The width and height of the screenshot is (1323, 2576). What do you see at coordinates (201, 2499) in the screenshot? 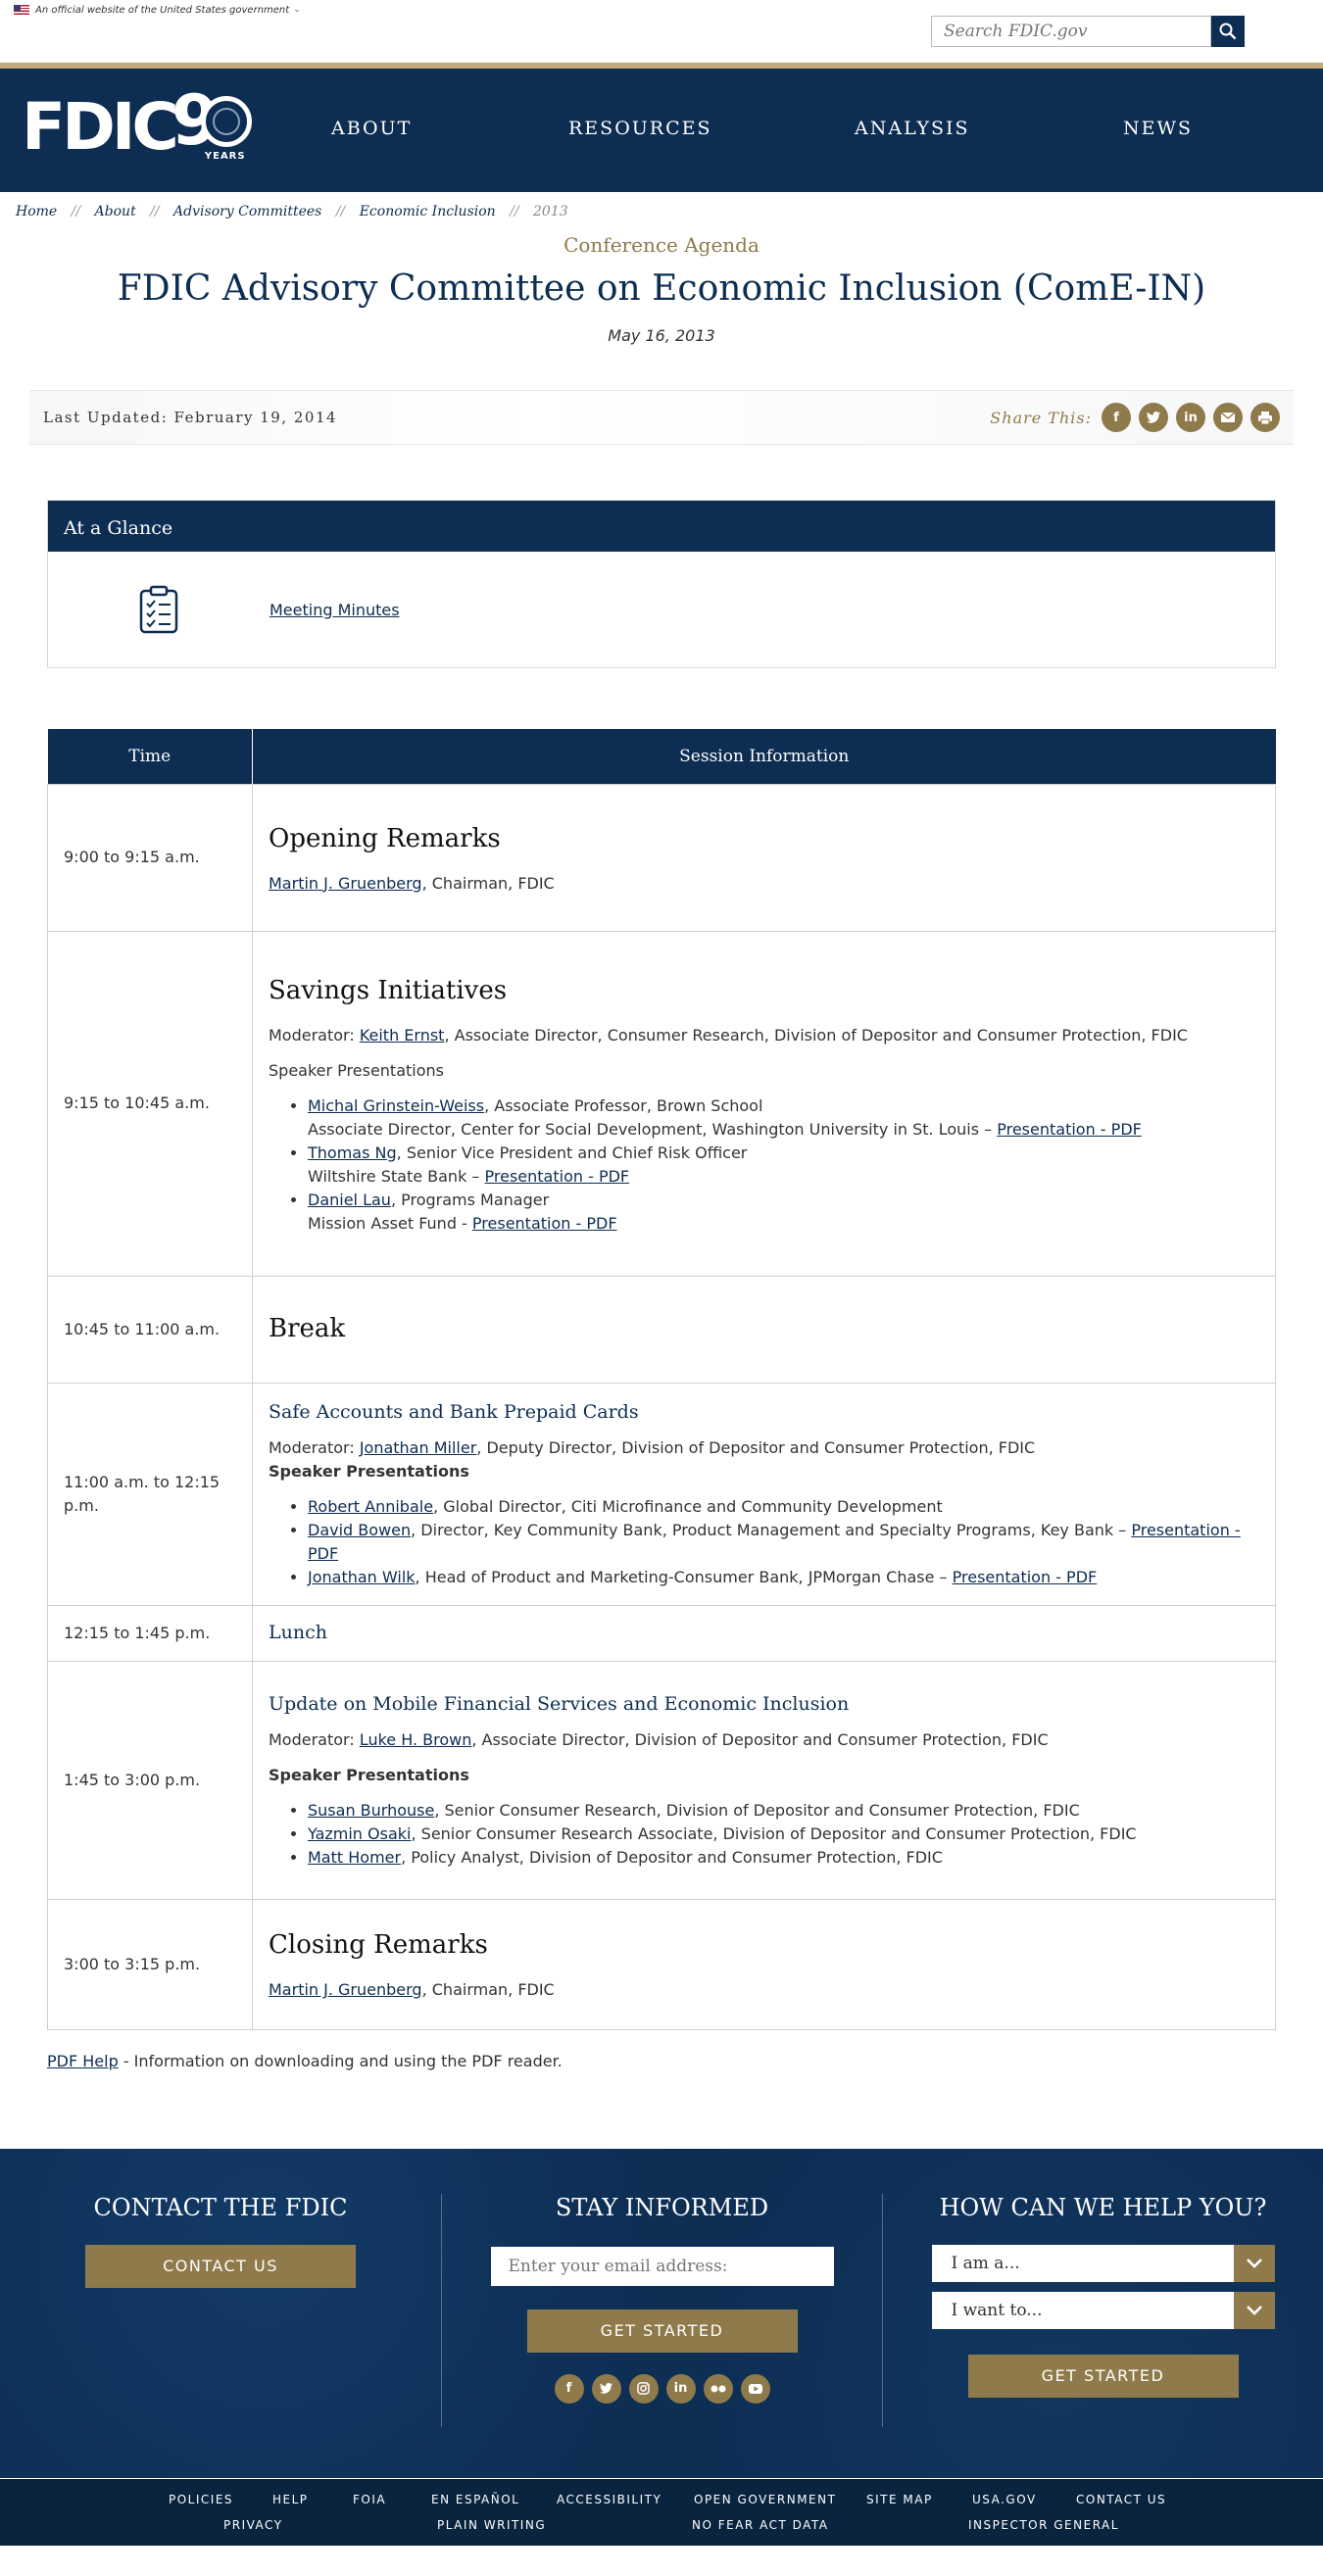
I see `footer-link-policies: POLICIES` at bounding box center [201, 2499].